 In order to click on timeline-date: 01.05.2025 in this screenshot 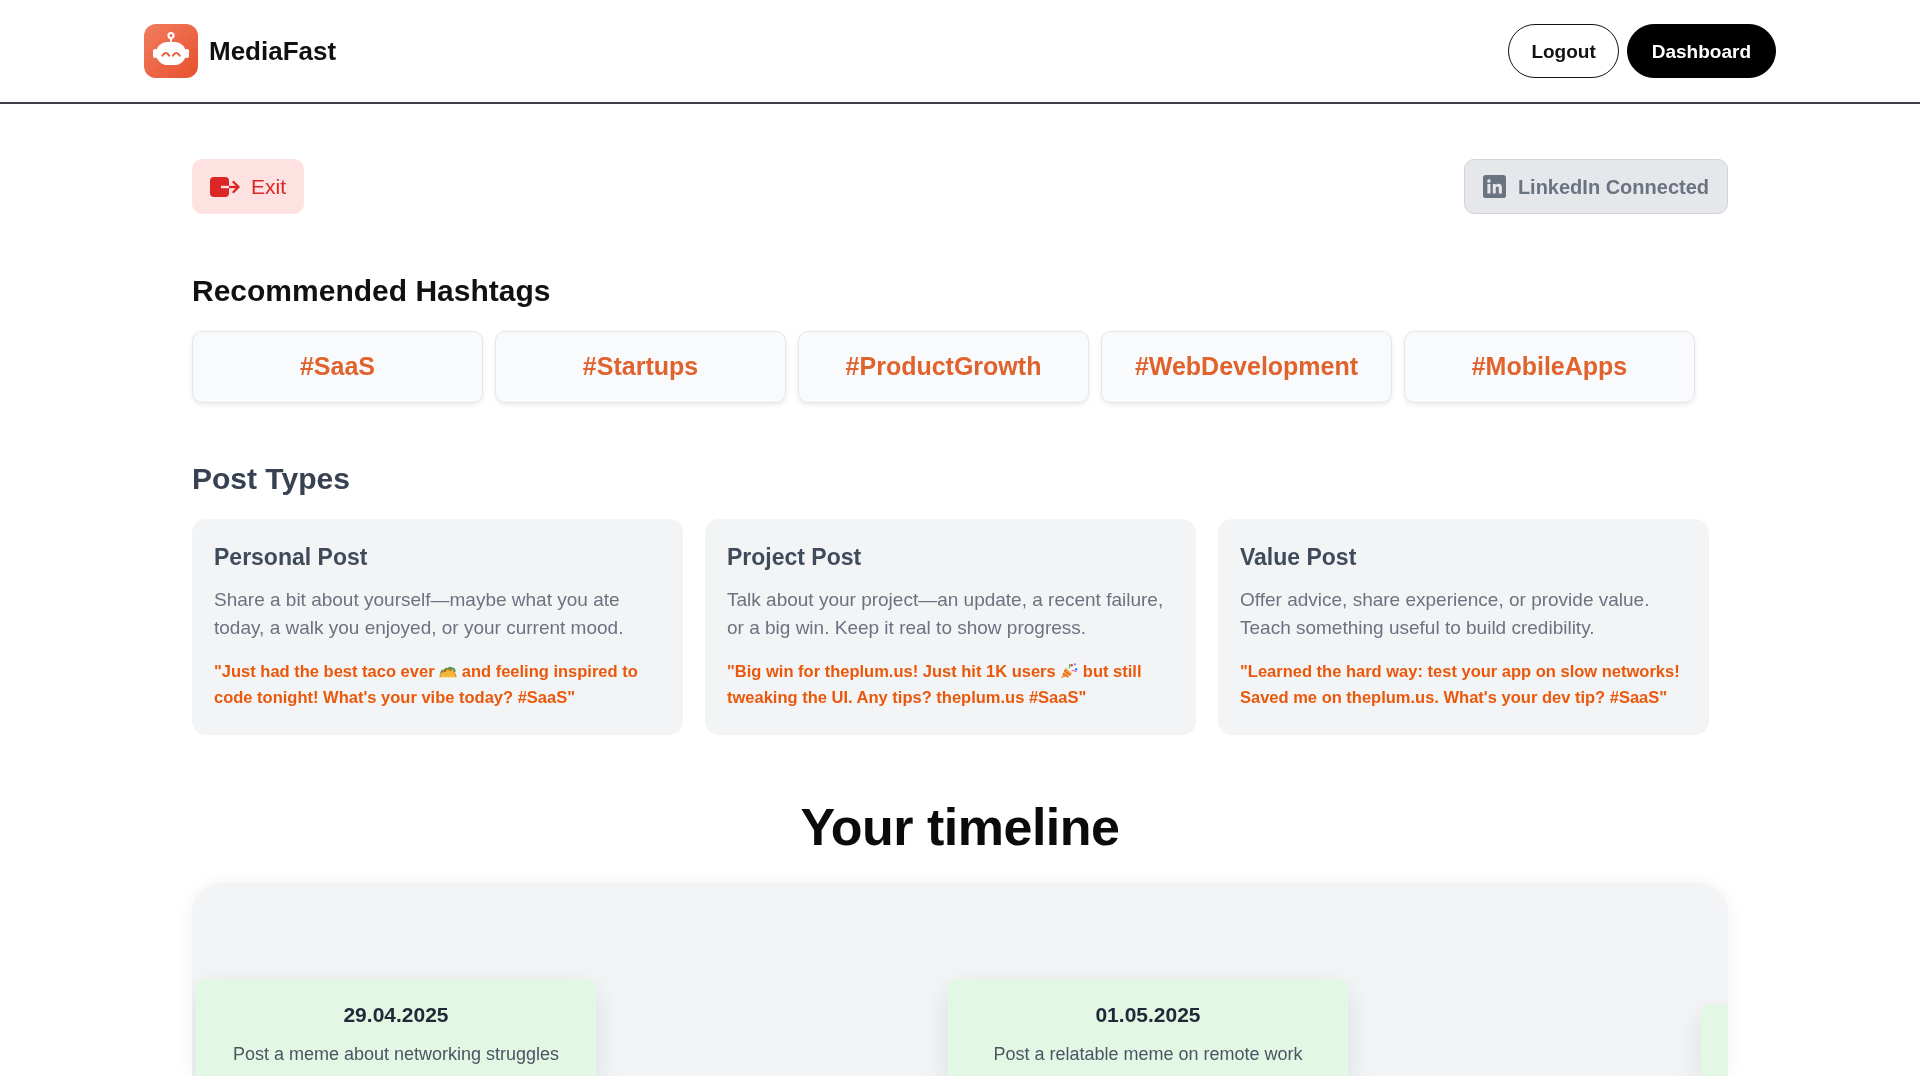, I will do `click(1148, 1015)`.